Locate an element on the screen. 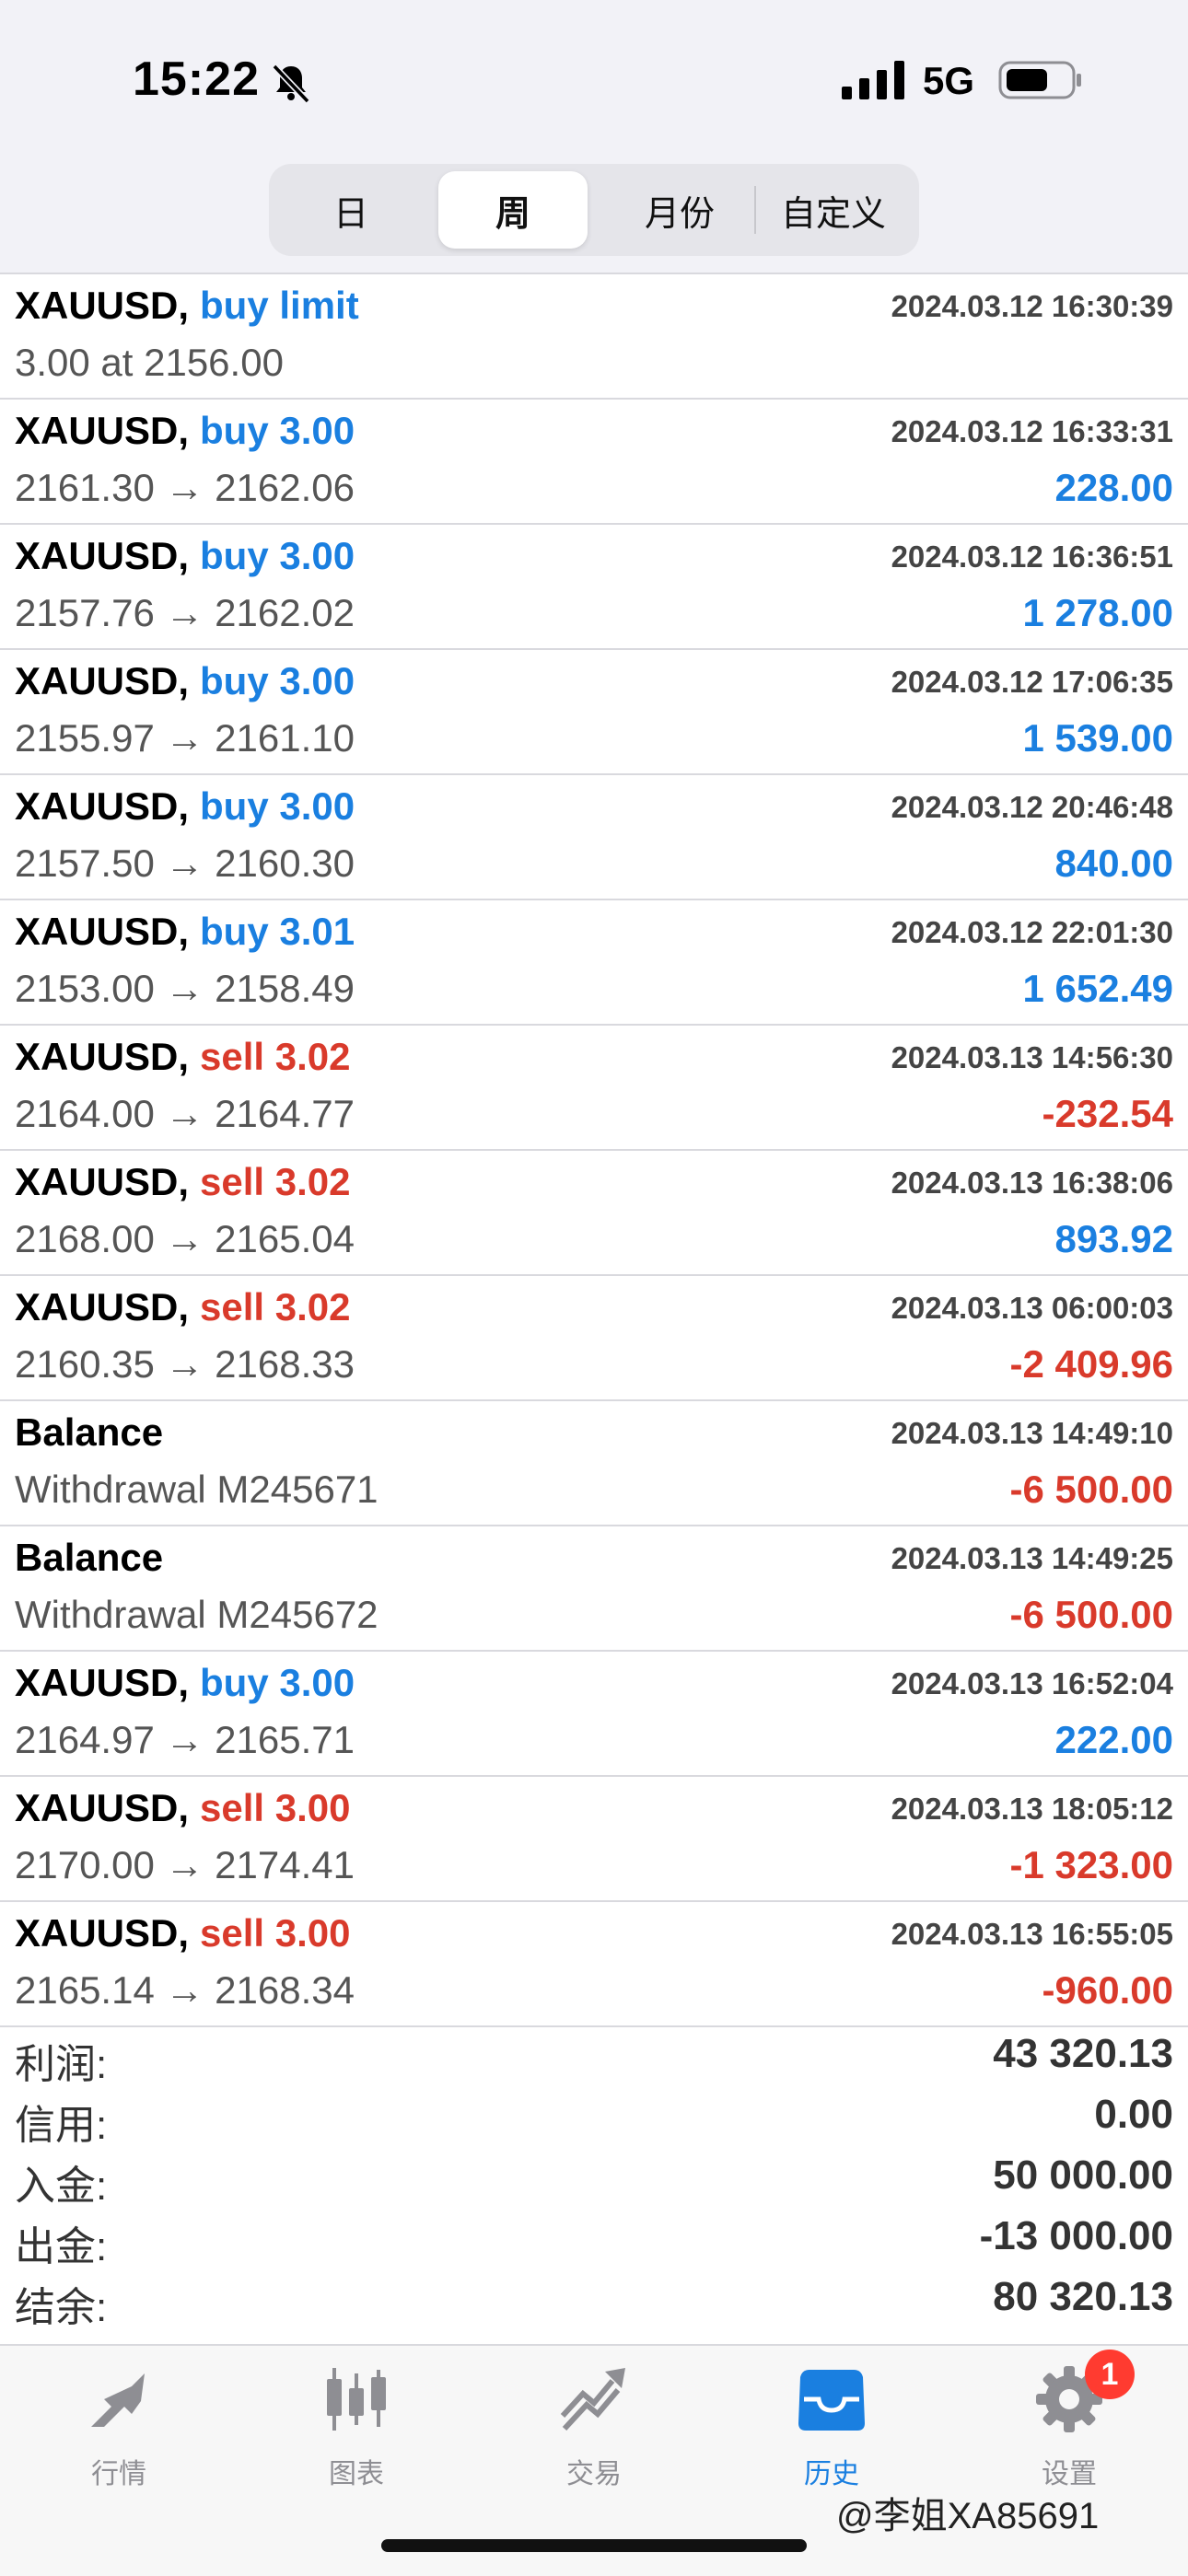  row-timestamp: 2024.03.13 06:00:03 is located at coordinates (1032, 1308).